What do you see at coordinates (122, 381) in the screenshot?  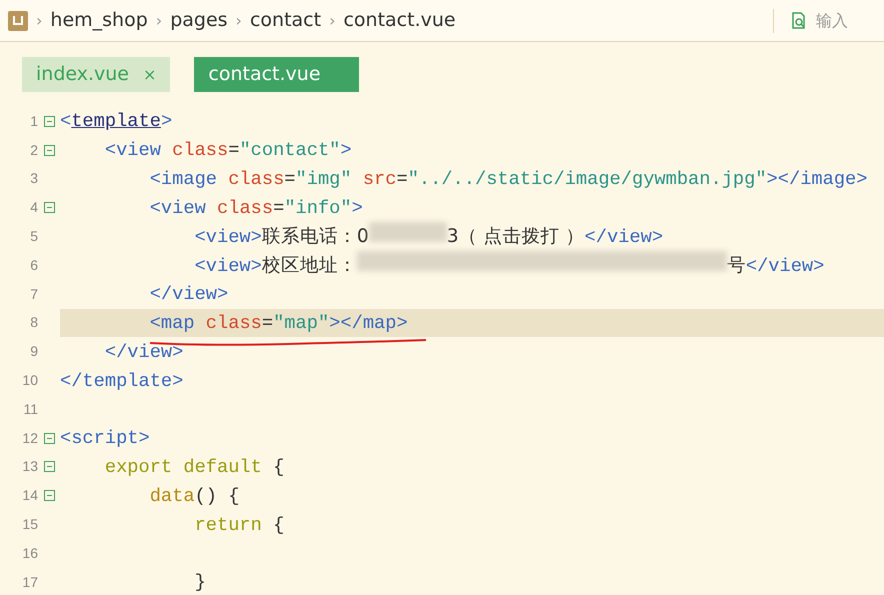 I see `code-line: </template>` at bounding box center [122, 381].